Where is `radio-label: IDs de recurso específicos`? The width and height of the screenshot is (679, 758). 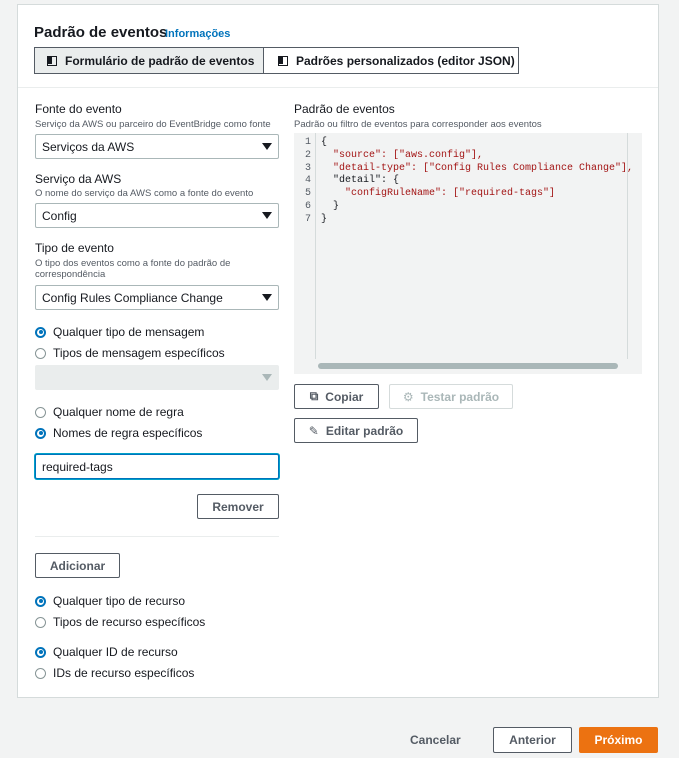
radio-label: IDs de recurso específicos is located at coordinates (124, 673).